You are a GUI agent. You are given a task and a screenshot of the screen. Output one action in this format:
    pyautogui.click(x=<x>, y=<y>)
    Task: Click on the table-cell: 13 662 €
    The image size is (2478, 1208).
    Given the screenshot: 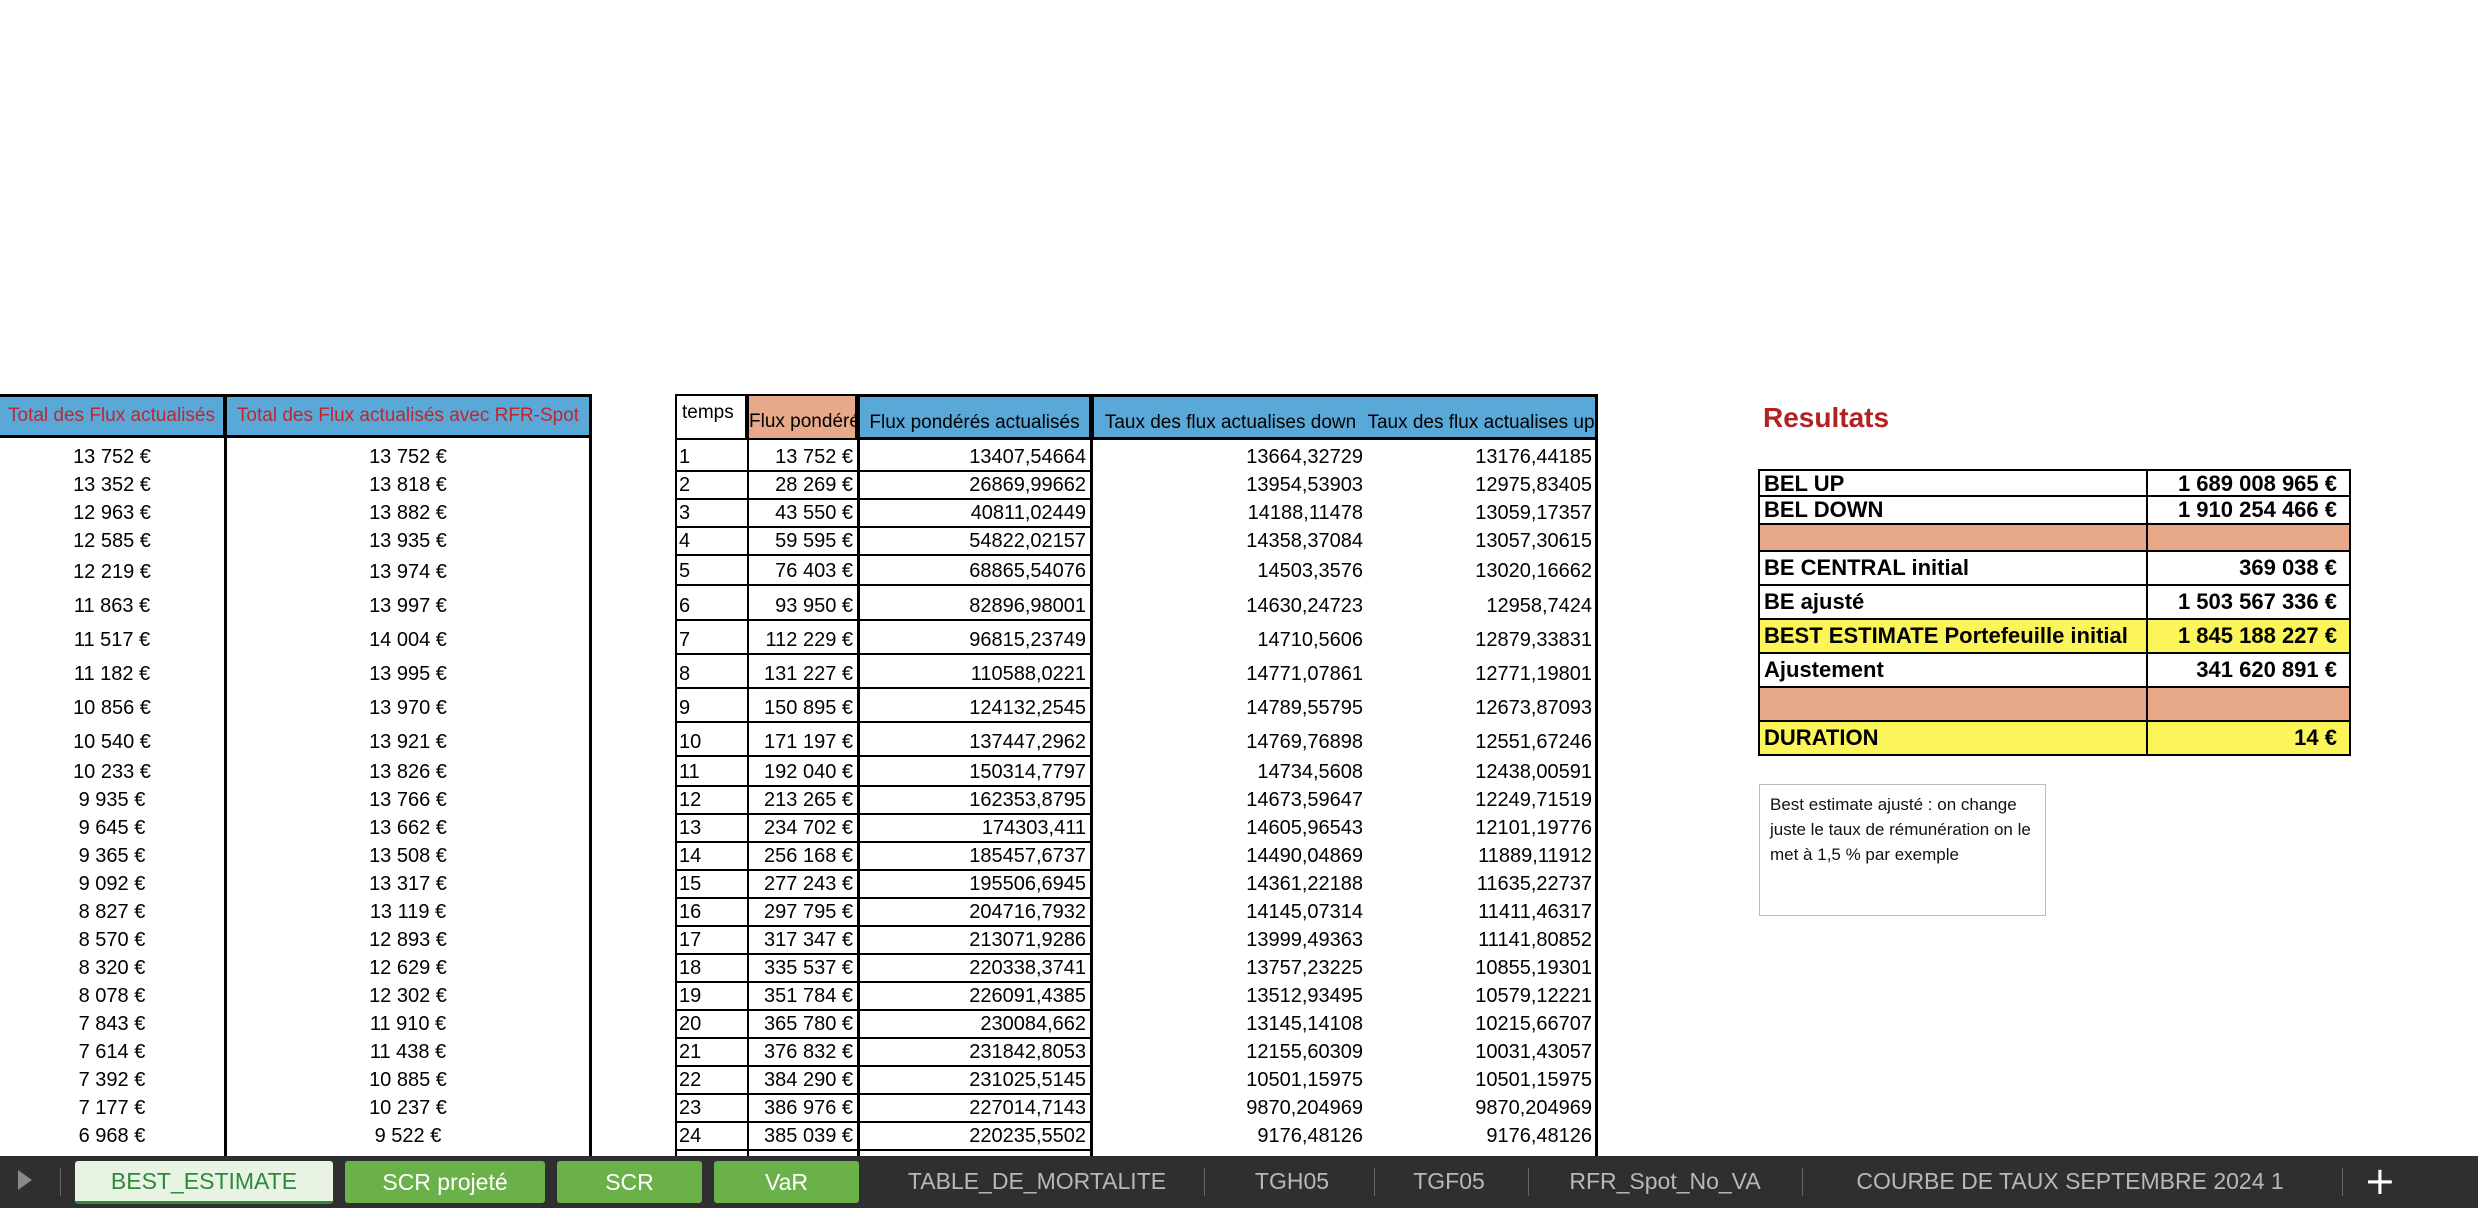 What is the action you would take?
    pyautogui.click(x=408, y=828)
    